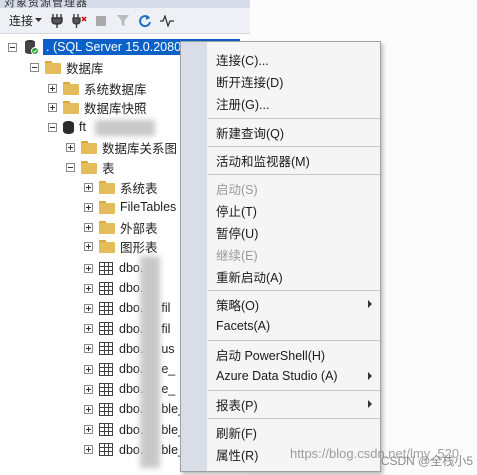  What do you see at coordinates (263, 161) in the screenshot?
I see `menu-item-label: 活动和监视器(M)` at bounding box center [263, 161].